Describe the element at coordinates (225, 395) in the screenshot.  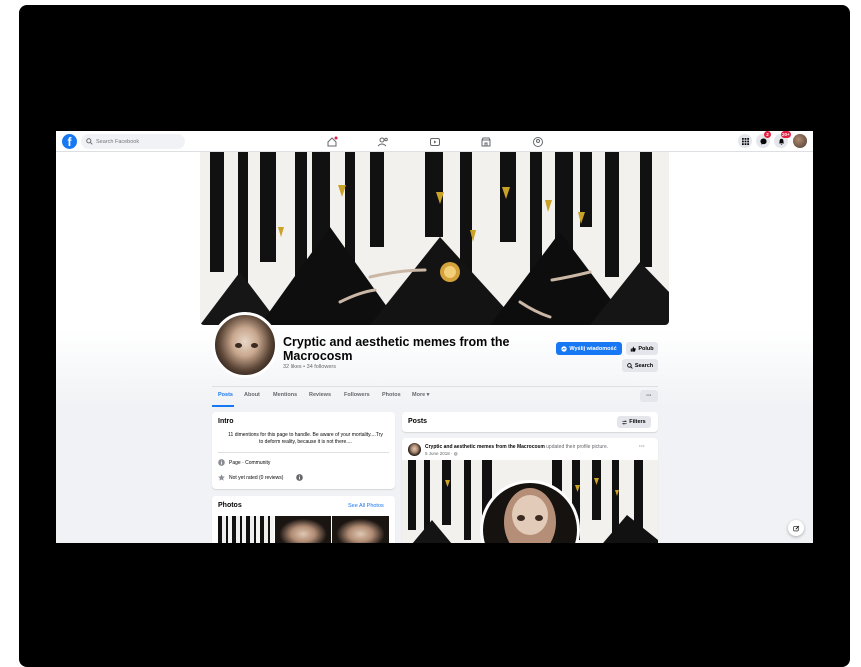
I see `tab-posts: Posts` at that location.